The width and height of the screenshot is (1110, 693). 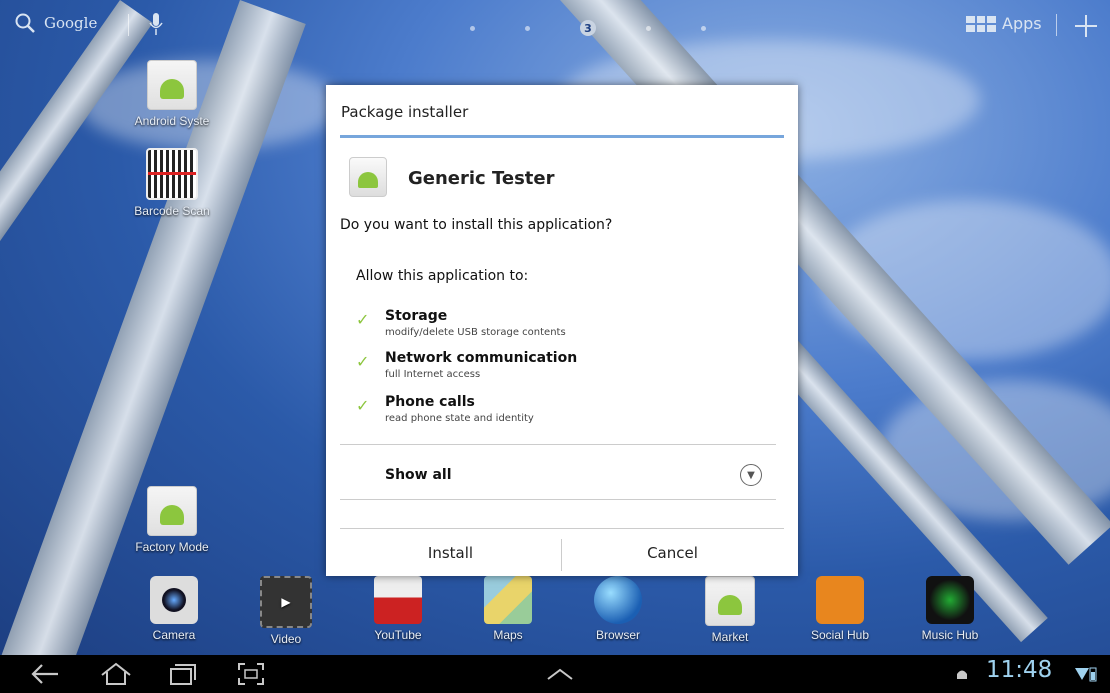 I want to click on home-icon, so click(x=116, y=673).